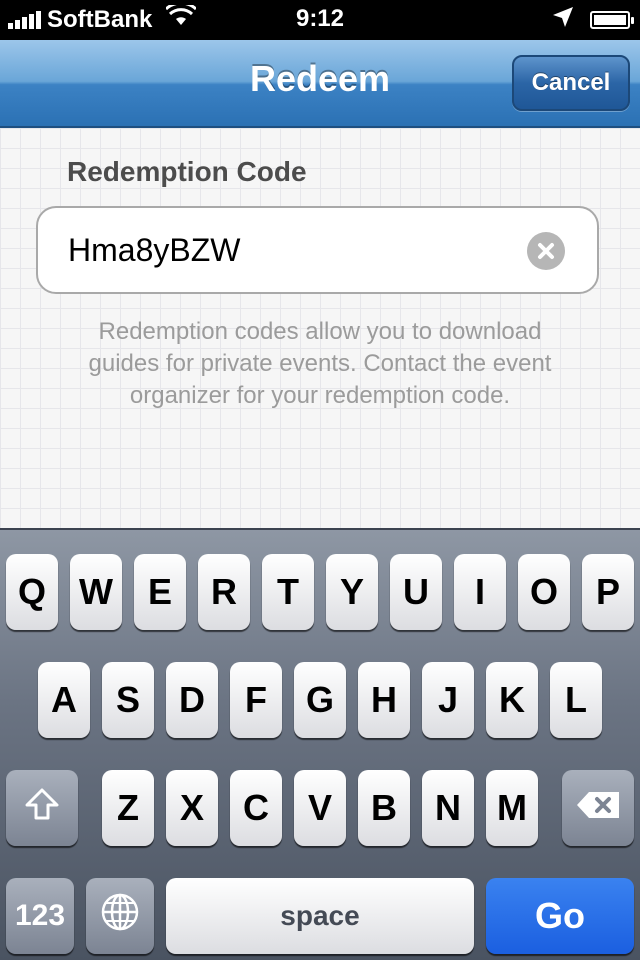 The image size is (640, 960). I want to click on key-w: W, so click(96, 592).